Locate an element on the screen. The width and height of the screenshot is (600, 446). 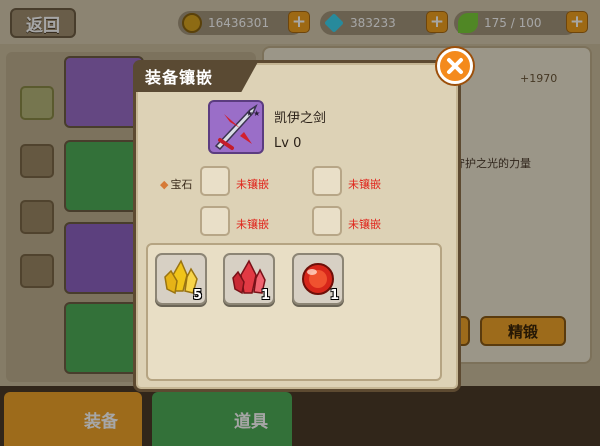
inventory-item-red-crystal: 1 is located at coordinates (249, 279).